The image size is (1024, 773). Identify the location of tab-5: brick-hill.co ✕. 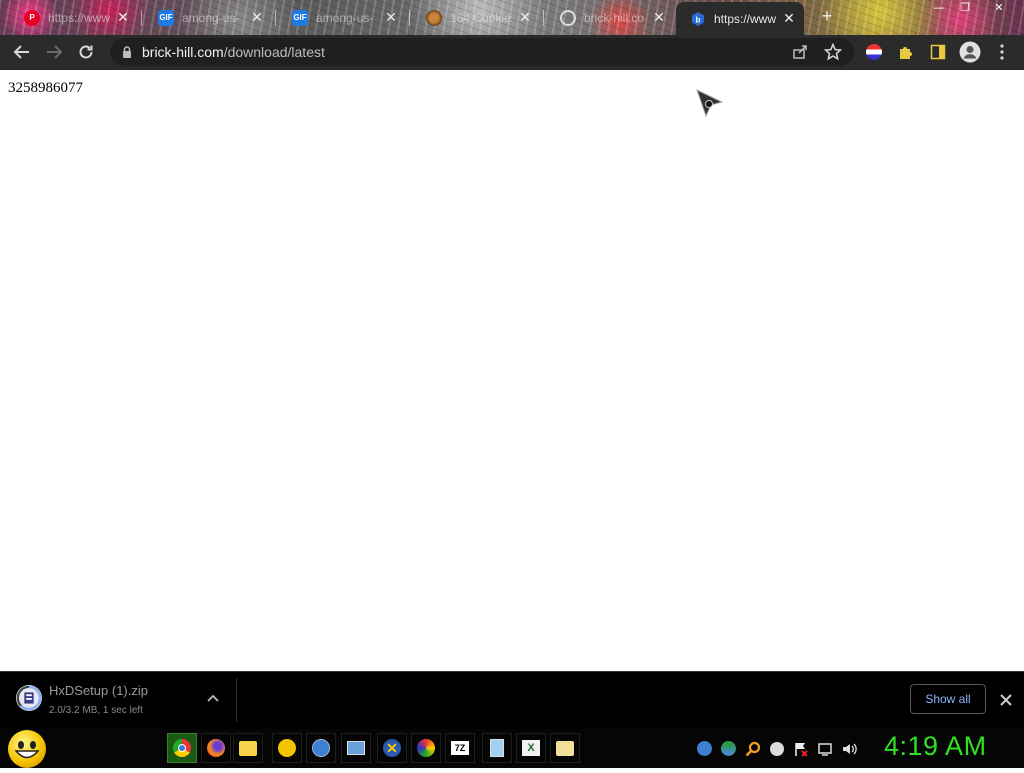
(610, 17).